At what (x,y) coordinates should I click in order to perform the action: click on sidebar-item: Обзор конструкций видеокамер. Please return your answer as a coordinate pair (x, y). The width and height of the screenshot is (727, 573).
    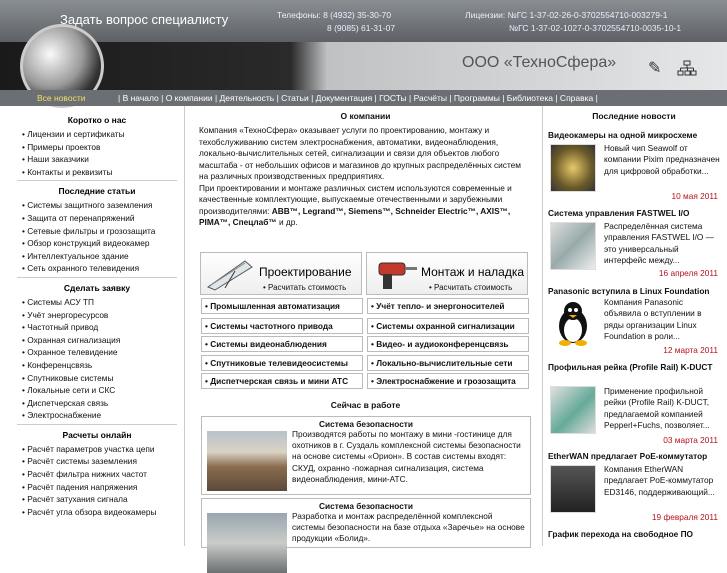
    Looking at the image, I should click on (97, 243).